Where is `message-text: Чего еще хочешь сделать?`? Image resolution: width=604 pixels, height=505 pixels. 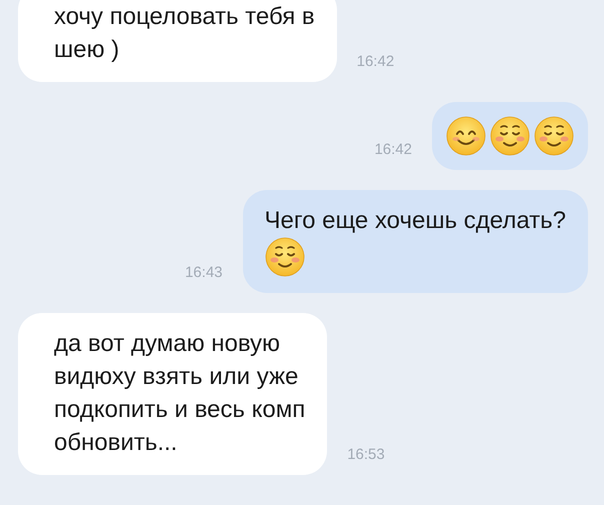
message-text: Чего еще хочешь сделать? is located at coordinates (415, 221).